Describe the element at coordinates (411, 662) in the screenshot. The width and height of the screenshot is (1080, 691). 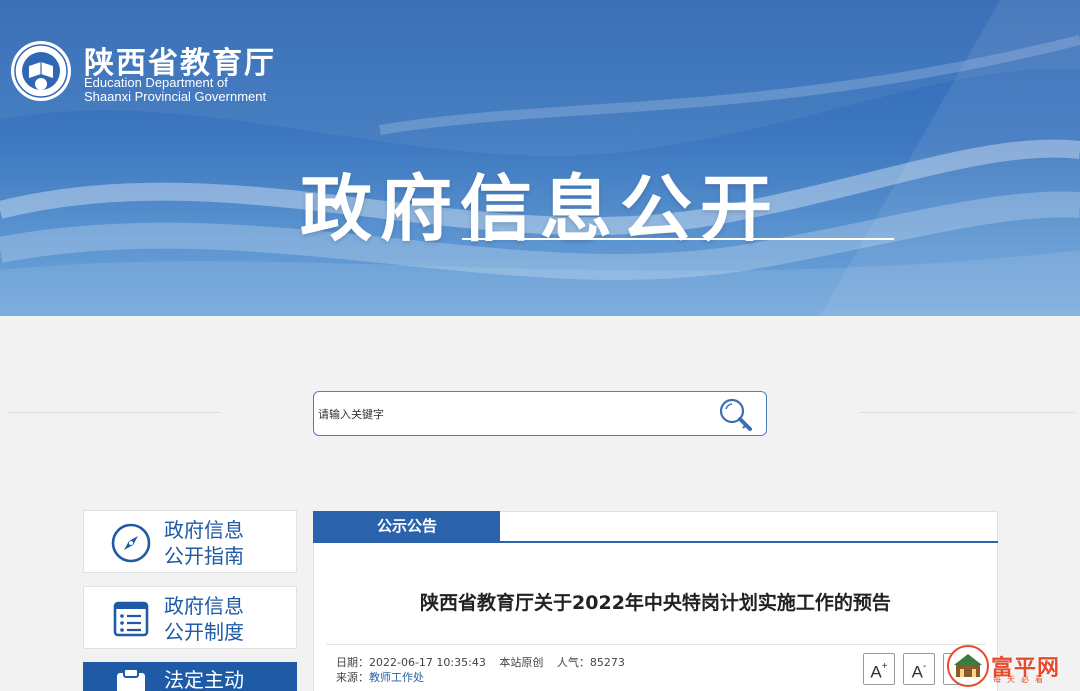
I see `article-date: 日期：2022-06-17 10:35:43` at that location.